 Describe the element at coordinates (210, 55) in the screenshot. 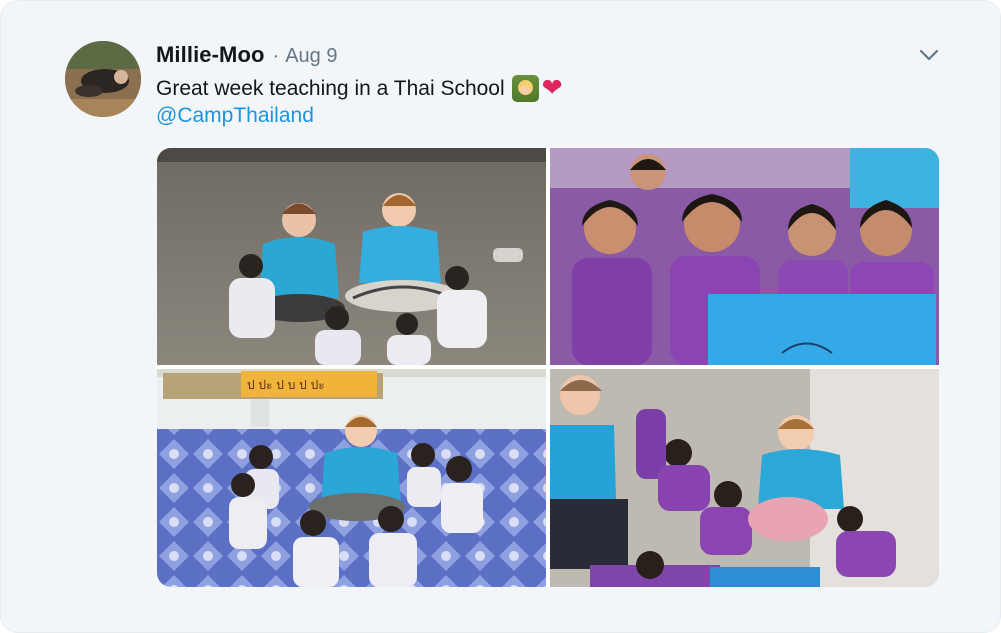

I see `author-name: Millie-Moo` at that location.